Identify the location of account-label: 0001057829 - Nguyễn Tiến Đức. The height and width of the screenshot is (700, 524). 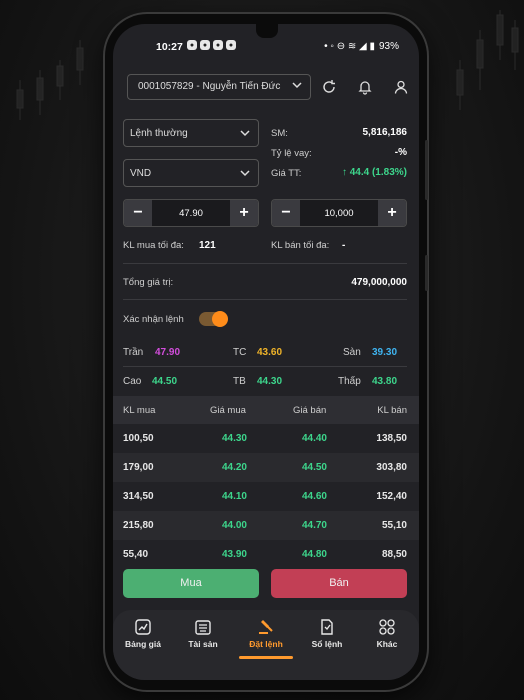
(209, 86).